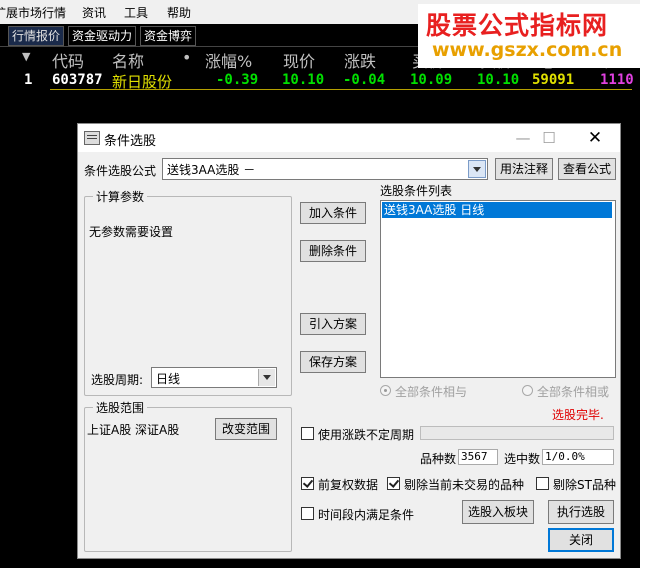 The height and width of the screenshot is (577, 649). I want to click on menu-item-help: 帮助, so click(179, 12).